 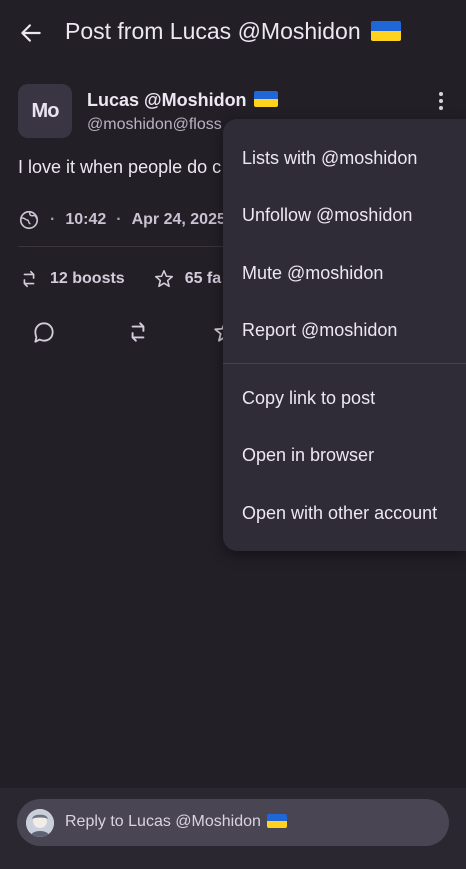 I want to click on post-time: 10:42, so click(x=86, y=219).